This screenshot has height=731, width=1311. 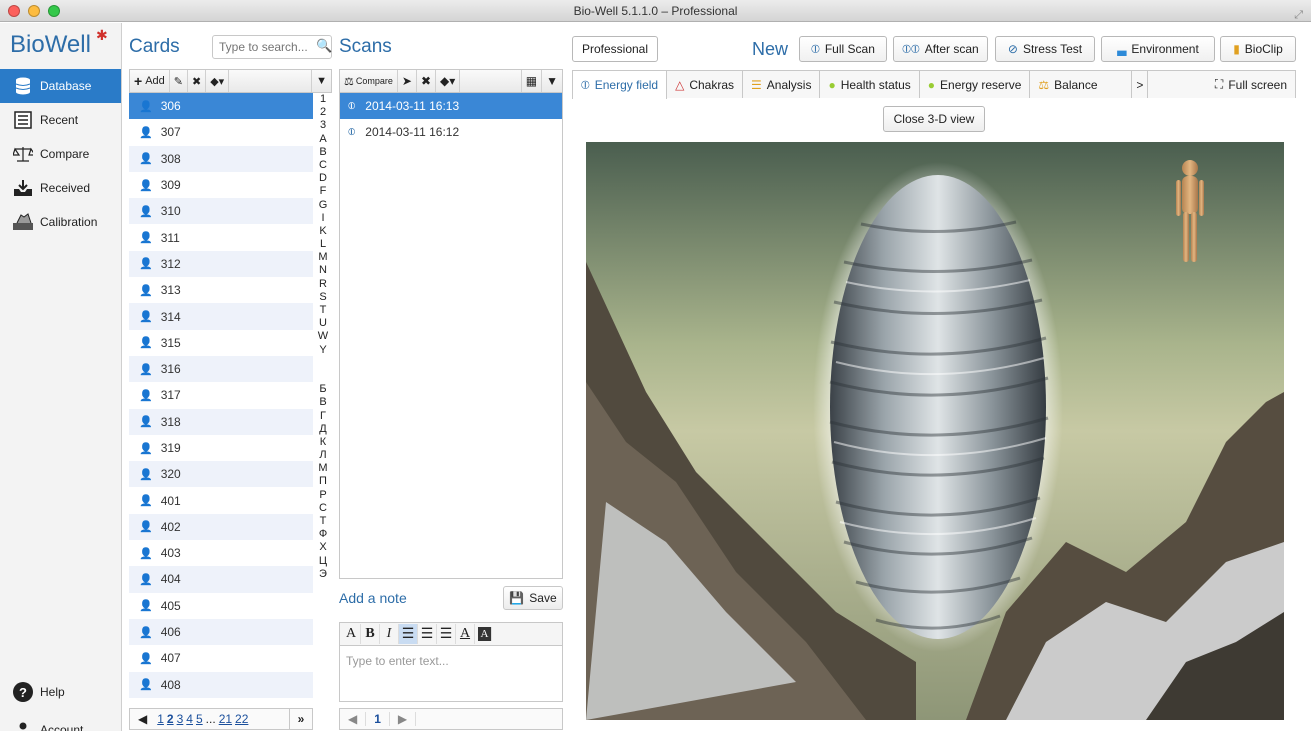 What do you see at coordinates (199, 719) in the screenshot?
I see `page-link: 5` at bounding box center [199, 719].